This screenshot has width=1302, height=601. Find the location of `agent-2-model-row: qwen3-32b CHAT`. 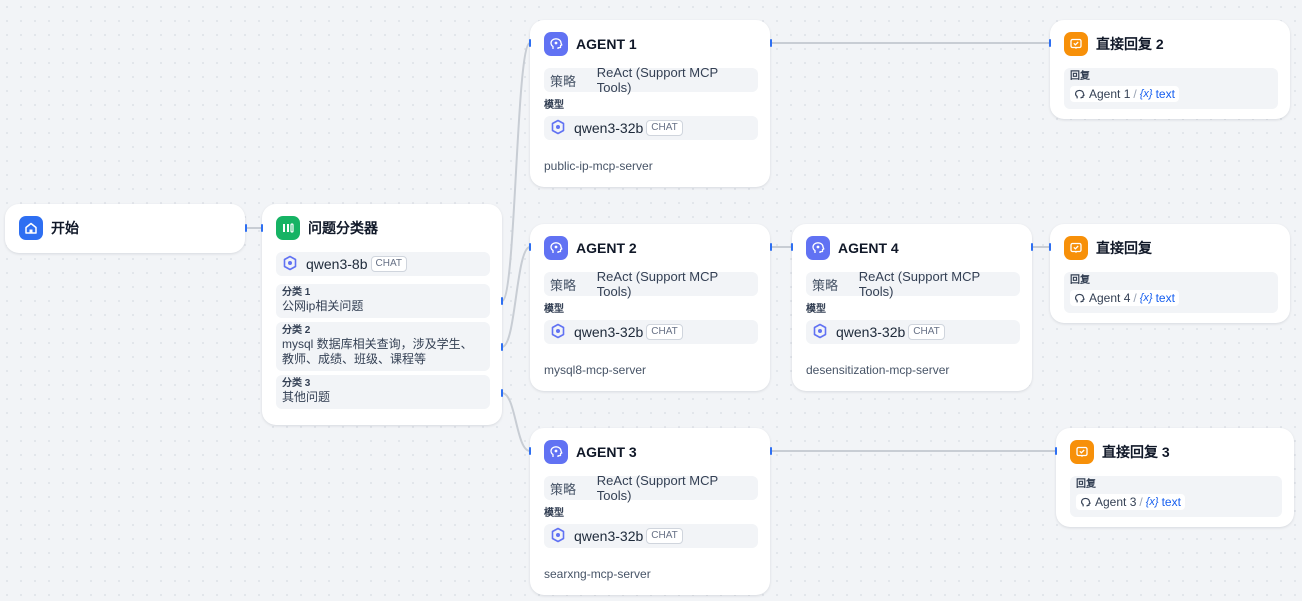

agent-2-model-row: qwen3-32b CHAT is located at coordinates (651, 332).